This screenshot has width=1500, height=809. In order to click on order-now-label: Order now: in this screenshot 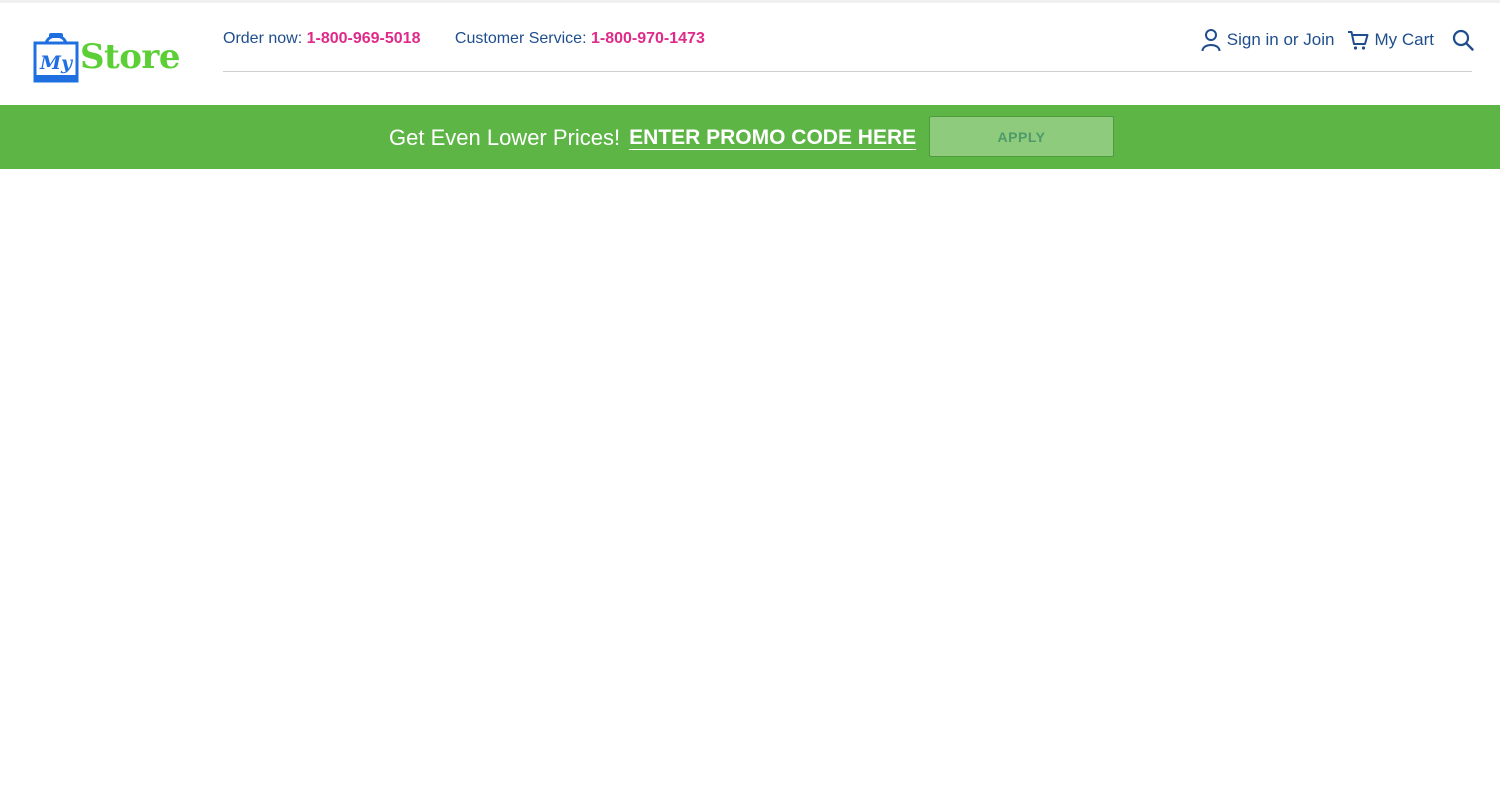, I will do `click(263, 38)`.